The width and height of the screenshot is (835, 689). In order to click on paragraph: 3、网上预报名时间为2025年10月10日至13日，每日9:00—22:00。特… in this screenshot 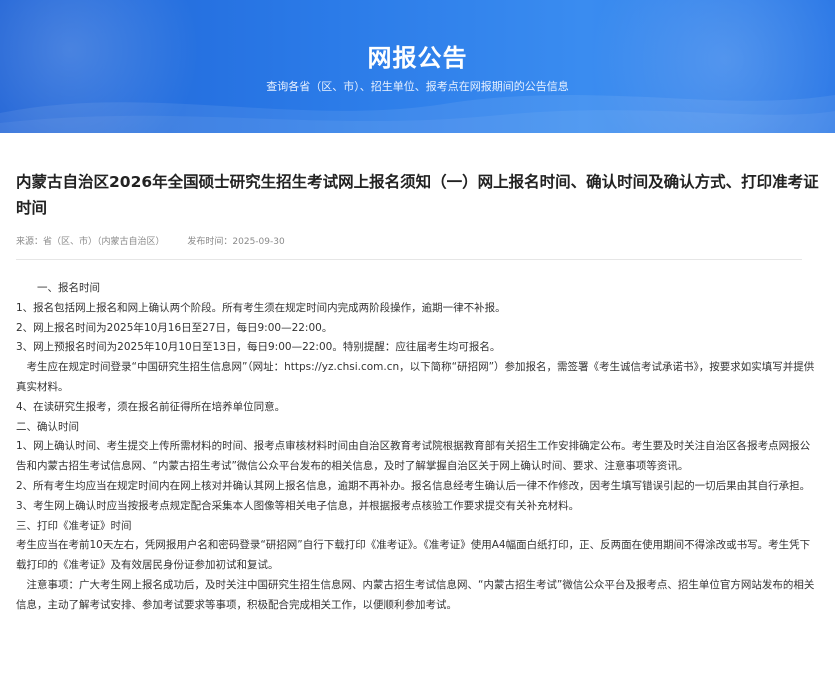, I will do `click(258, 347)`.